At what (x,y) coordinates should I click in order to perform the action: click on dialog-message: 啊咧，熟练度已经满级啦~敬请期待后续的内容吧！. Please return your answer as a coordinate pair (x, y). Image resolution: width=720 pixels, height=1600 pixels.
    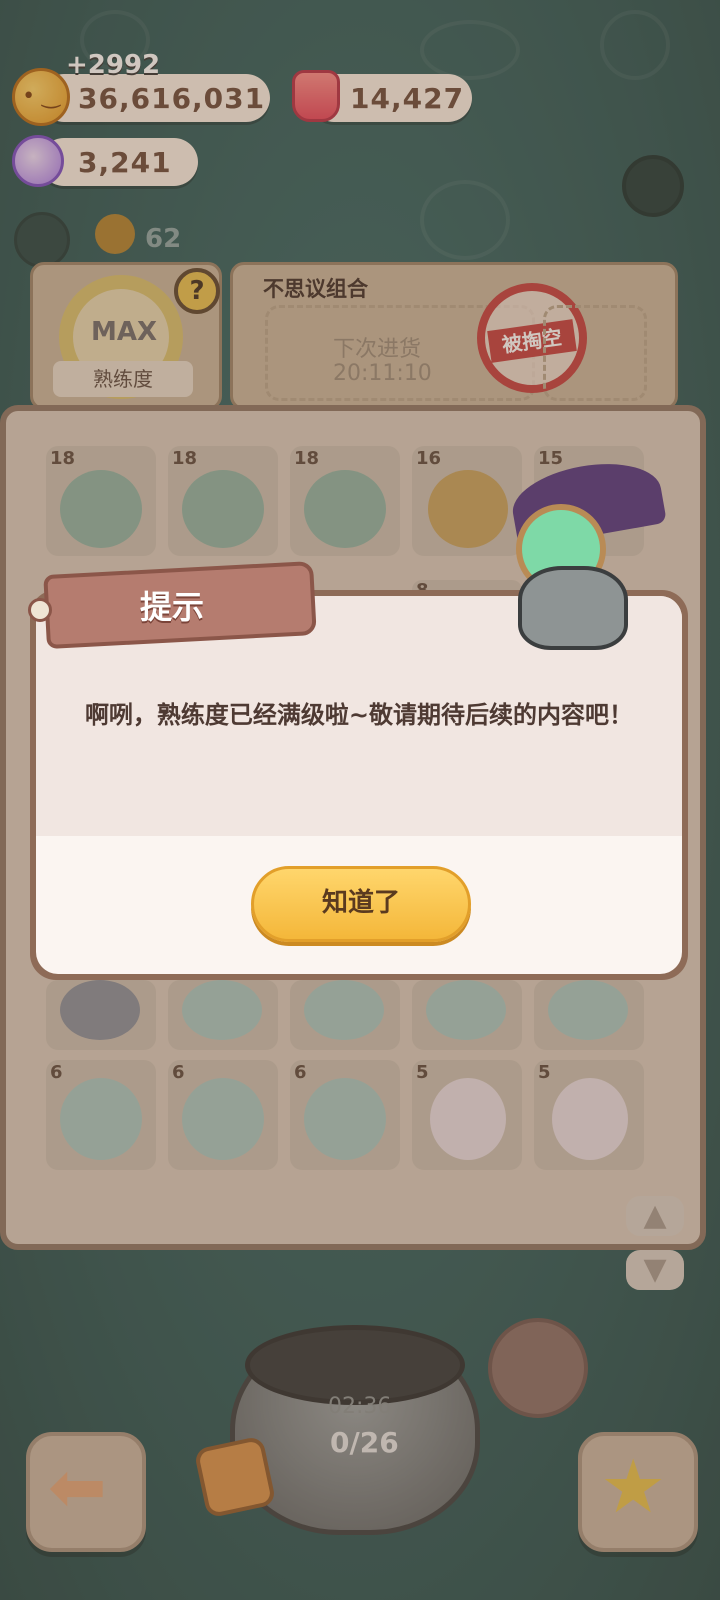
    Looking at the image, I should click on (359, 715).